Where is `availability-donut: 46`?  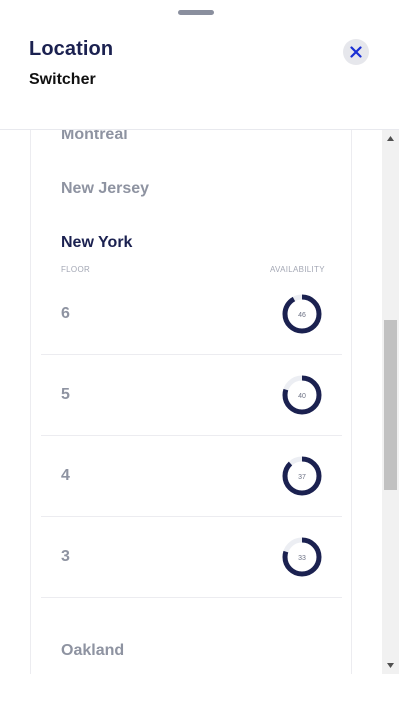
availability-donut: 46 is located at coordinates (302, 314).